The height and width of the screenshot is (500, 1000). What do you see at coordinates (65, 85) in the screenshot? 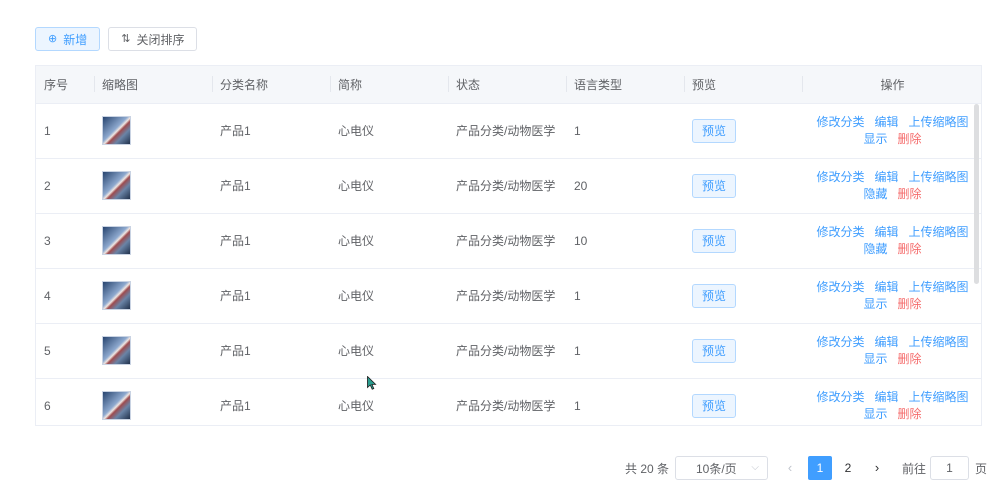
I see `column-header-index: 序号` at bounding box center [65, 85].